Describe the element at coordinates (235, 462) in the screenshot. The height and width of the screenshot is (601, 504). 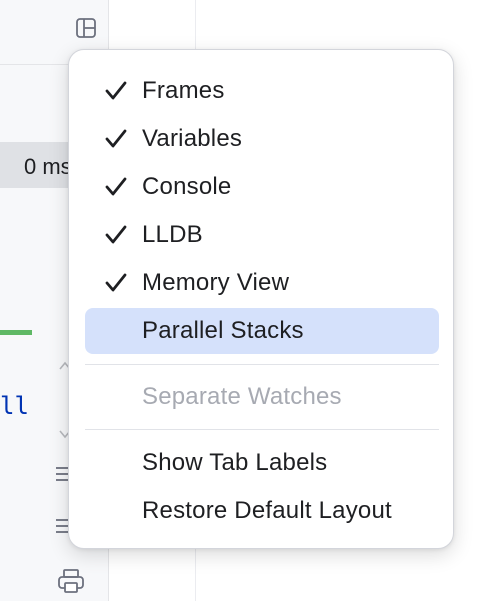
I see `menu-item-label: Show Tab Labels` at that location.